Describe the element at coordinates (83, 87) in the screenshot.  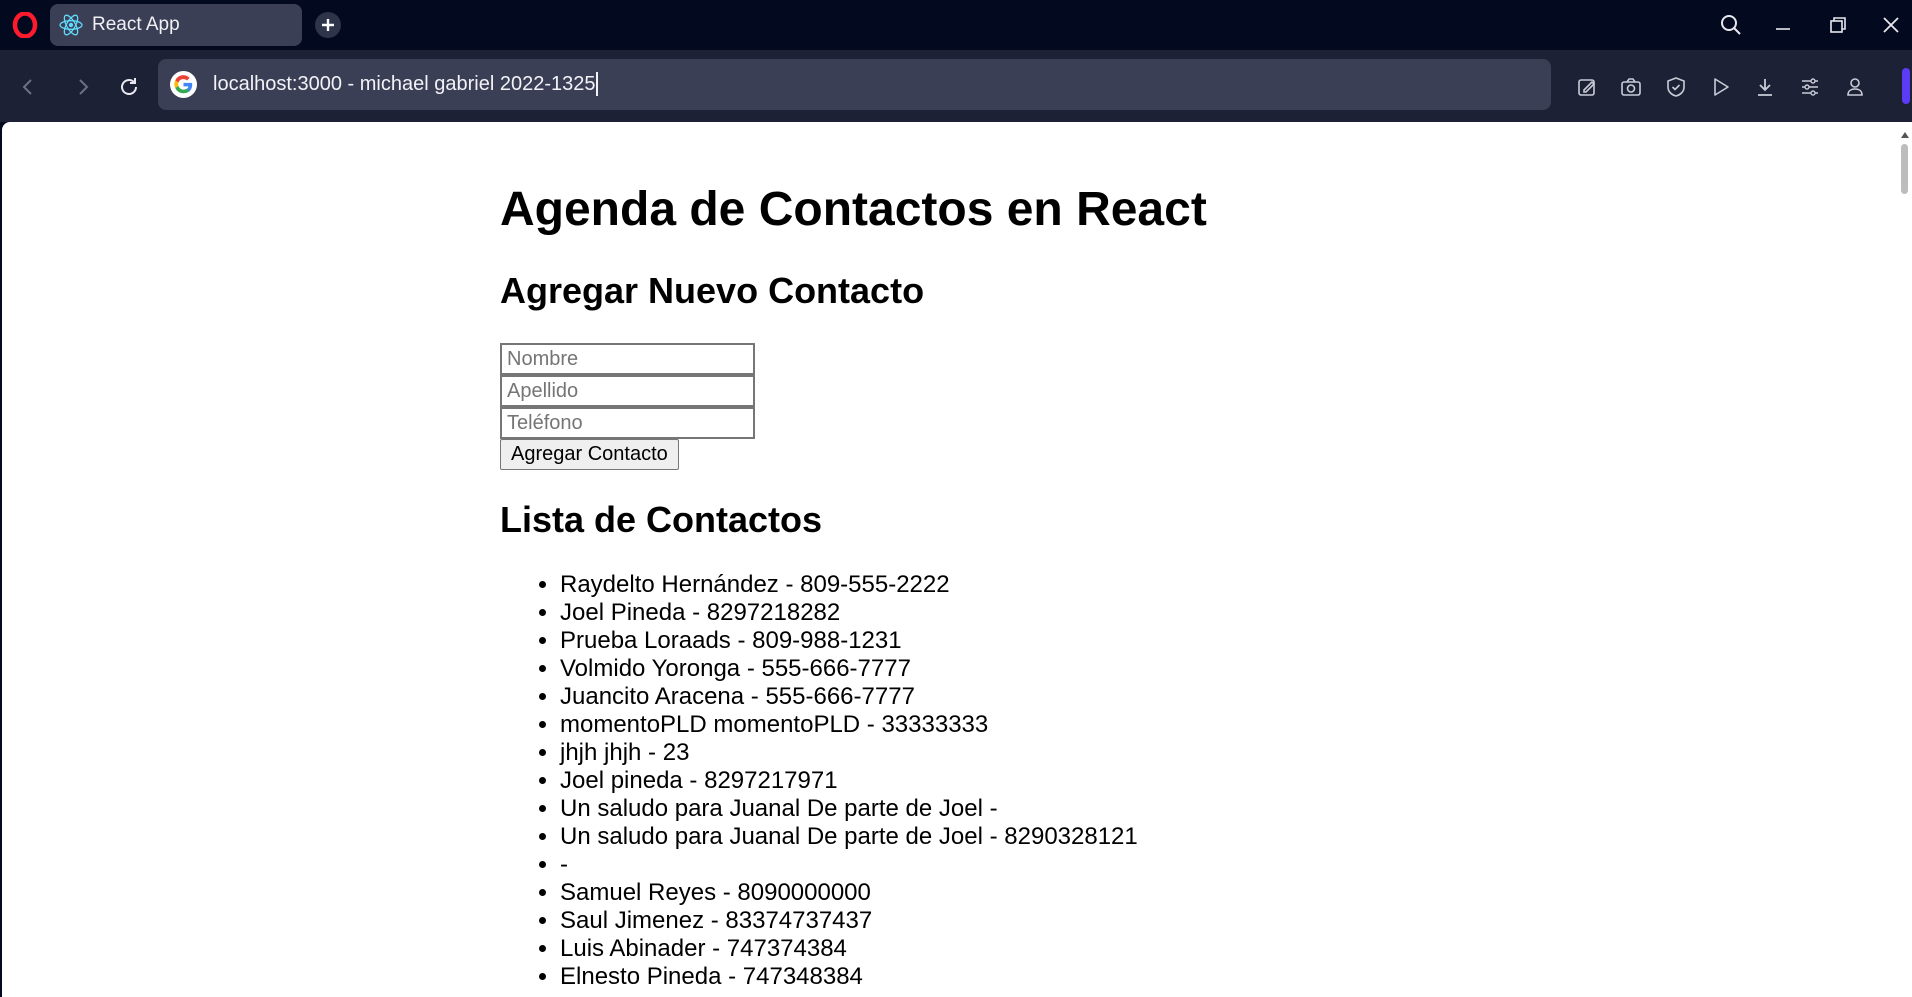
I see `forward-icon` at that location.